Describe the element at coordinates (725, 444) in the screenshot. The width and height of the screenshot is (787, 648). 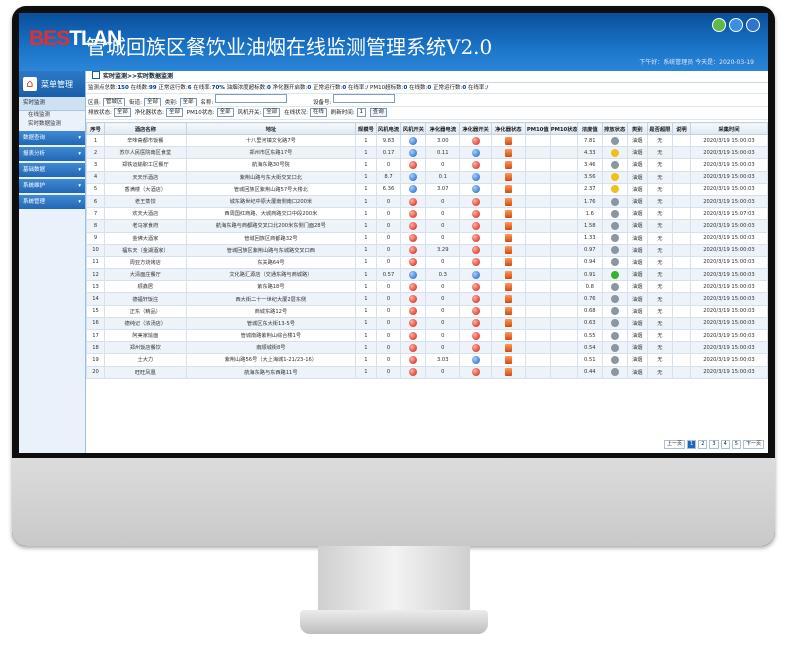
I see `page-button: 4` at that location.